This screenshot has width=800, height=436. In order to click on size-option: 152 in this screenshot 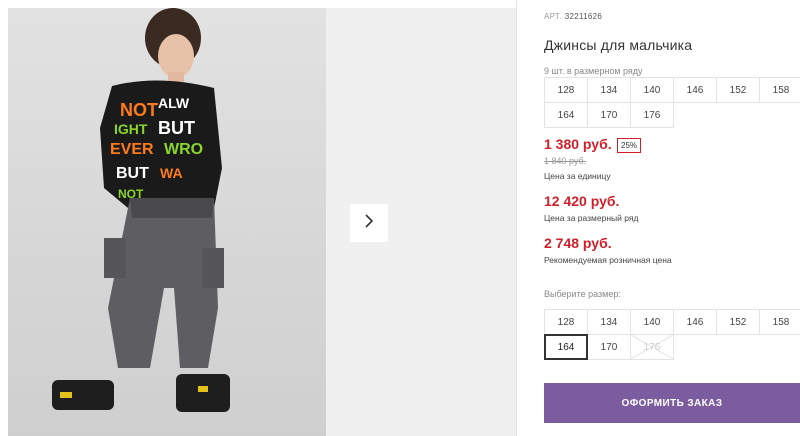, I will do `click(738, 322)`.